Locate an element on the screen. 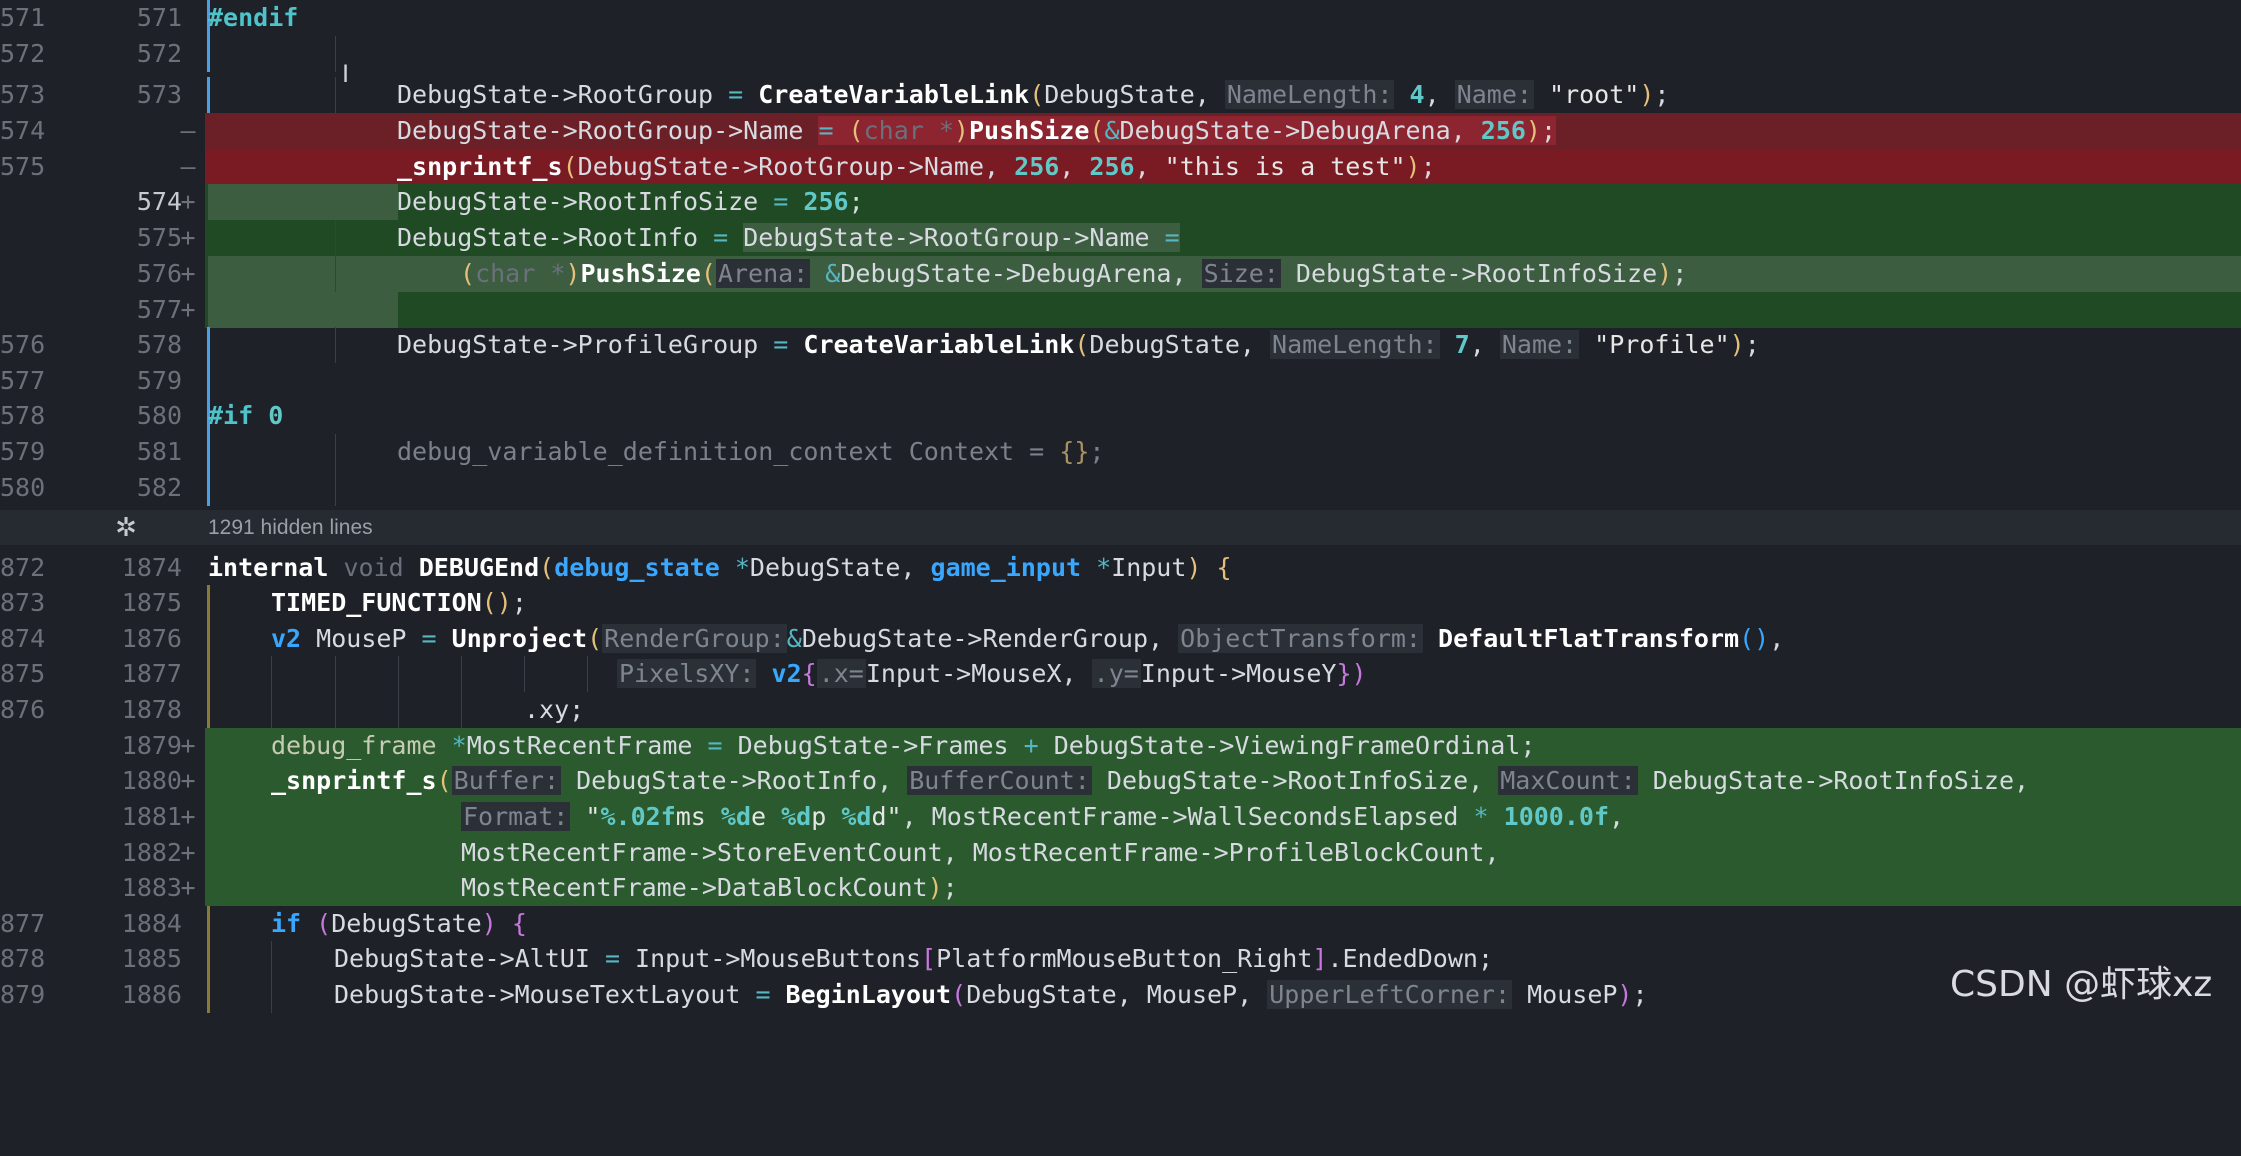 Image resolution: width=2241 pixels, height=1156 pixels. code-token: DebugState->RootGroup->Name is located at coordinates (954, 237).